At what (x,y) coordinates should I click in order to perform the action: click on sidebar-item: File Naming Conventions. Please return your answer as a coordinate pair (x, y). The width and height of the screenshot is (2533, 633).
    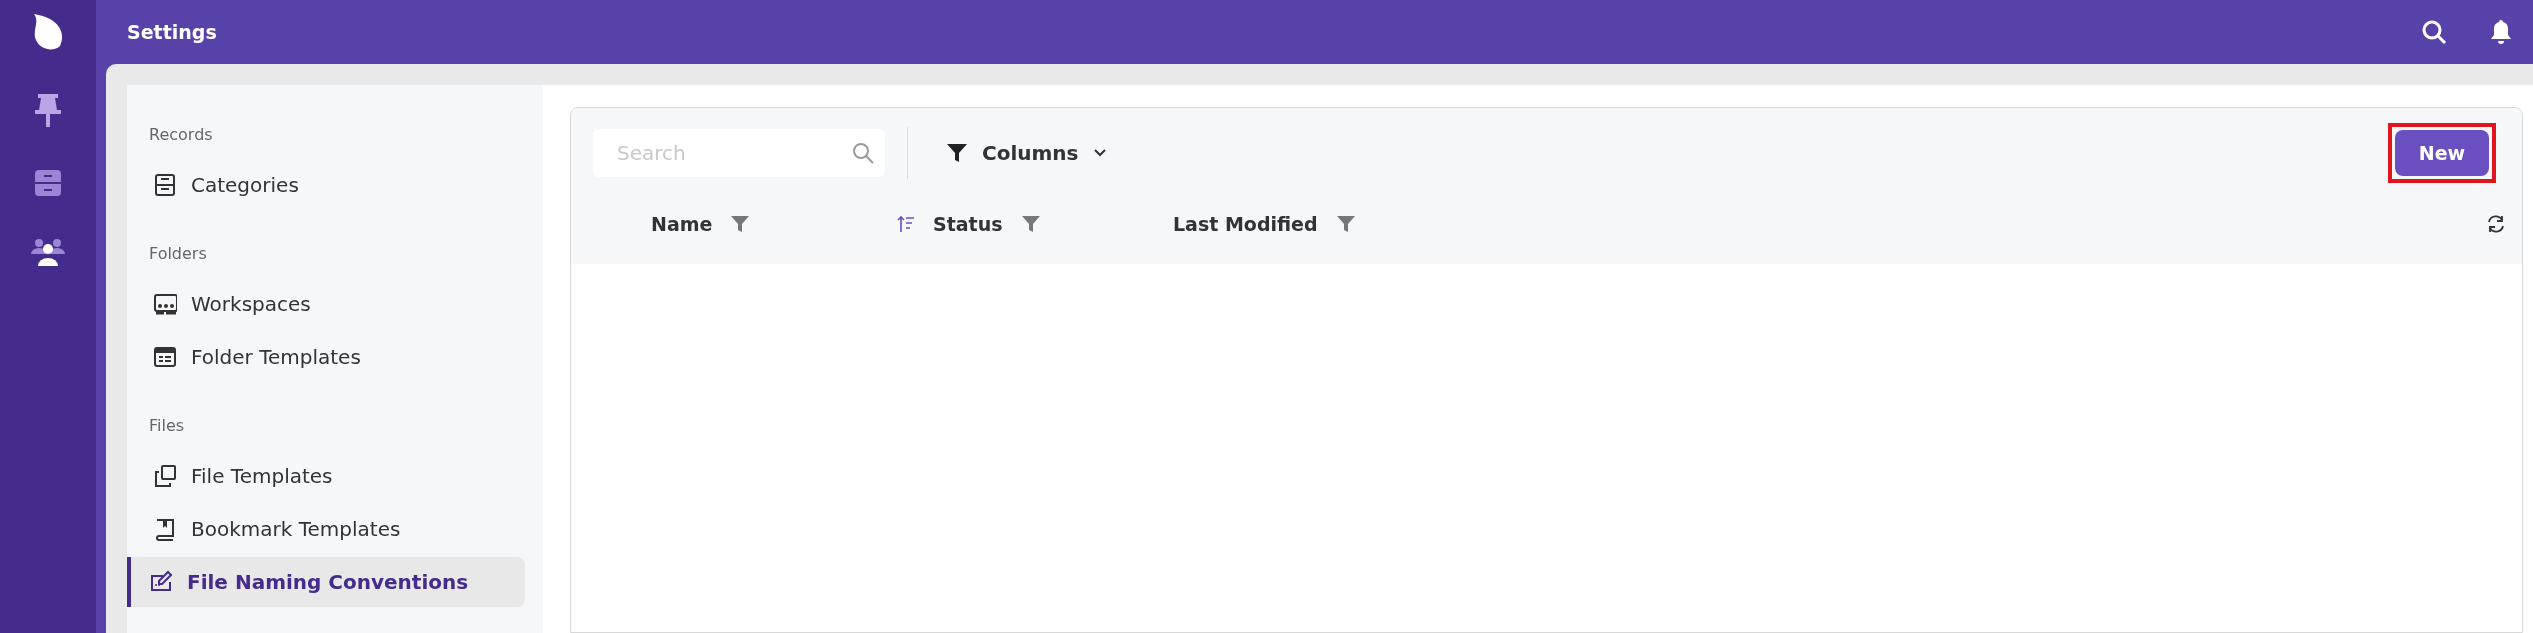
    Looking at the image, I should click on (326, 582).